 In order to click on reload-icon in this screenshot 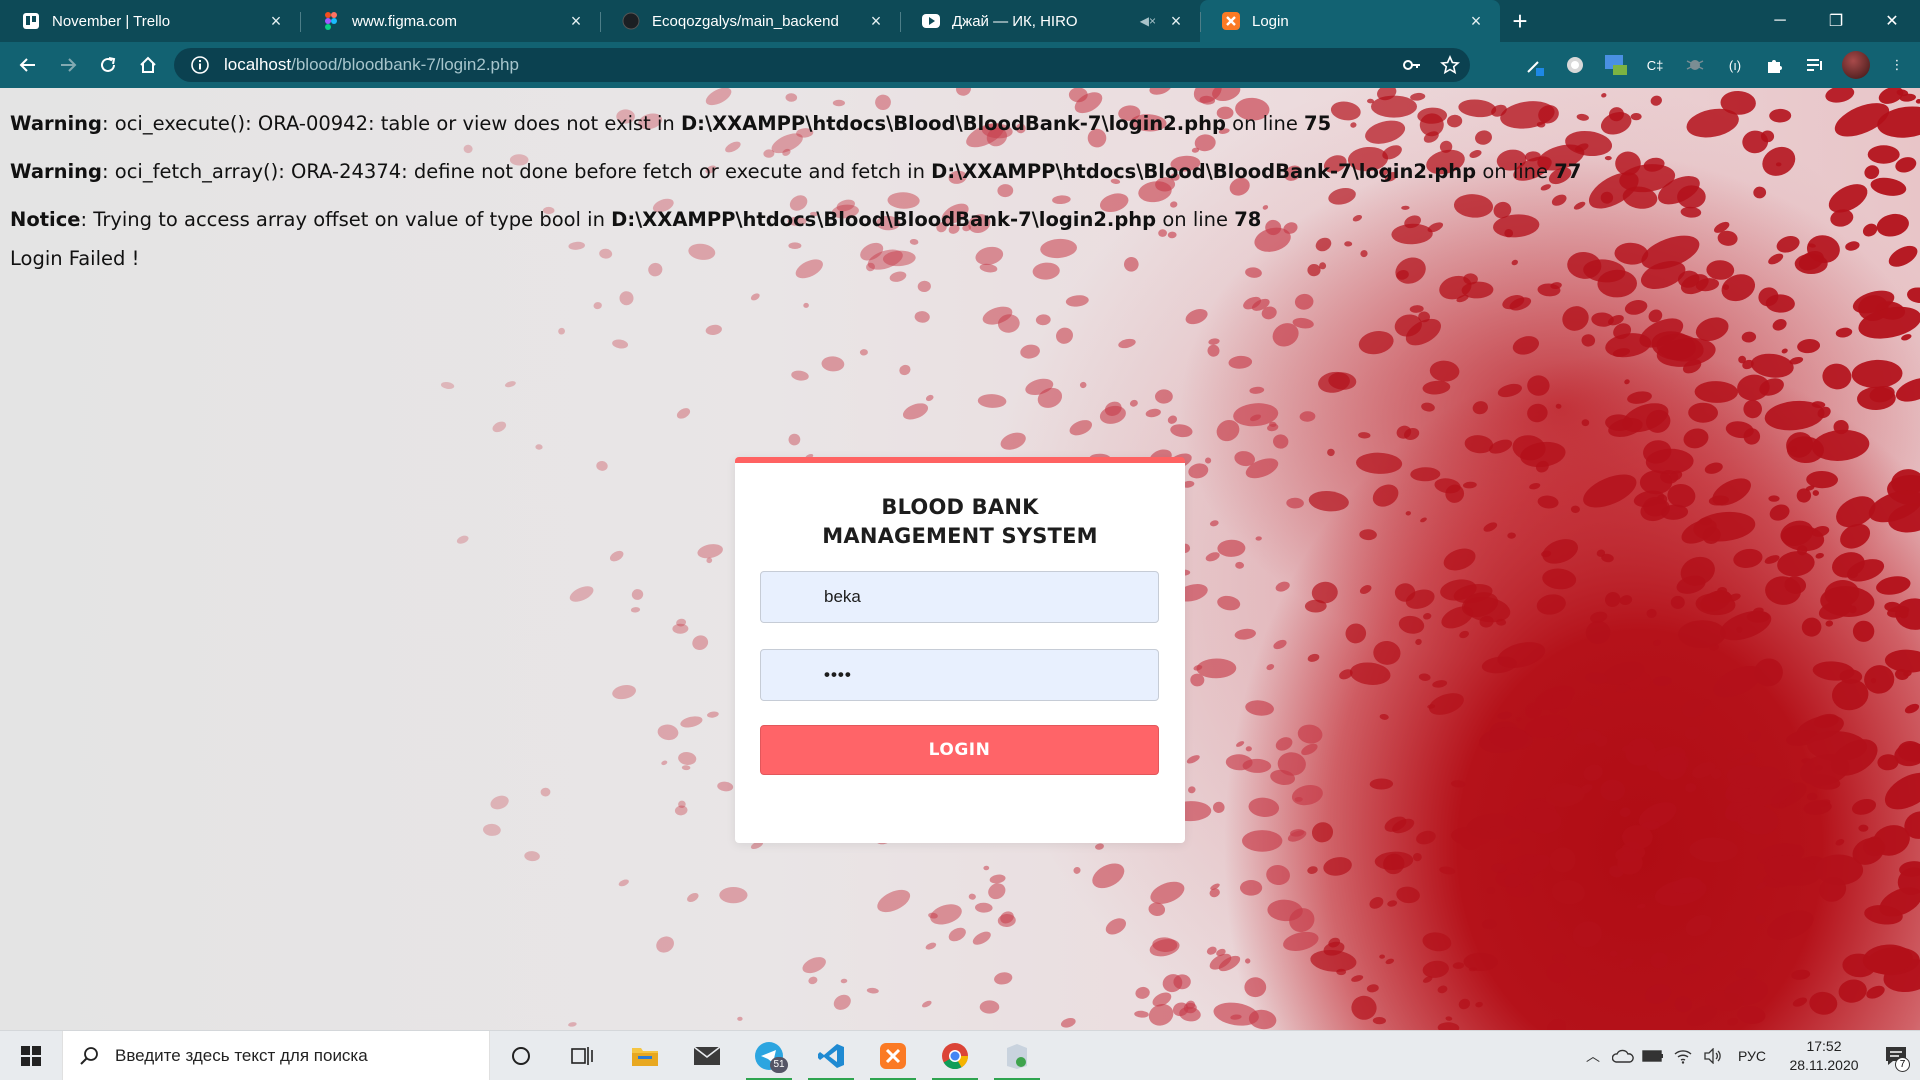, I will do `click(108, 64)`.